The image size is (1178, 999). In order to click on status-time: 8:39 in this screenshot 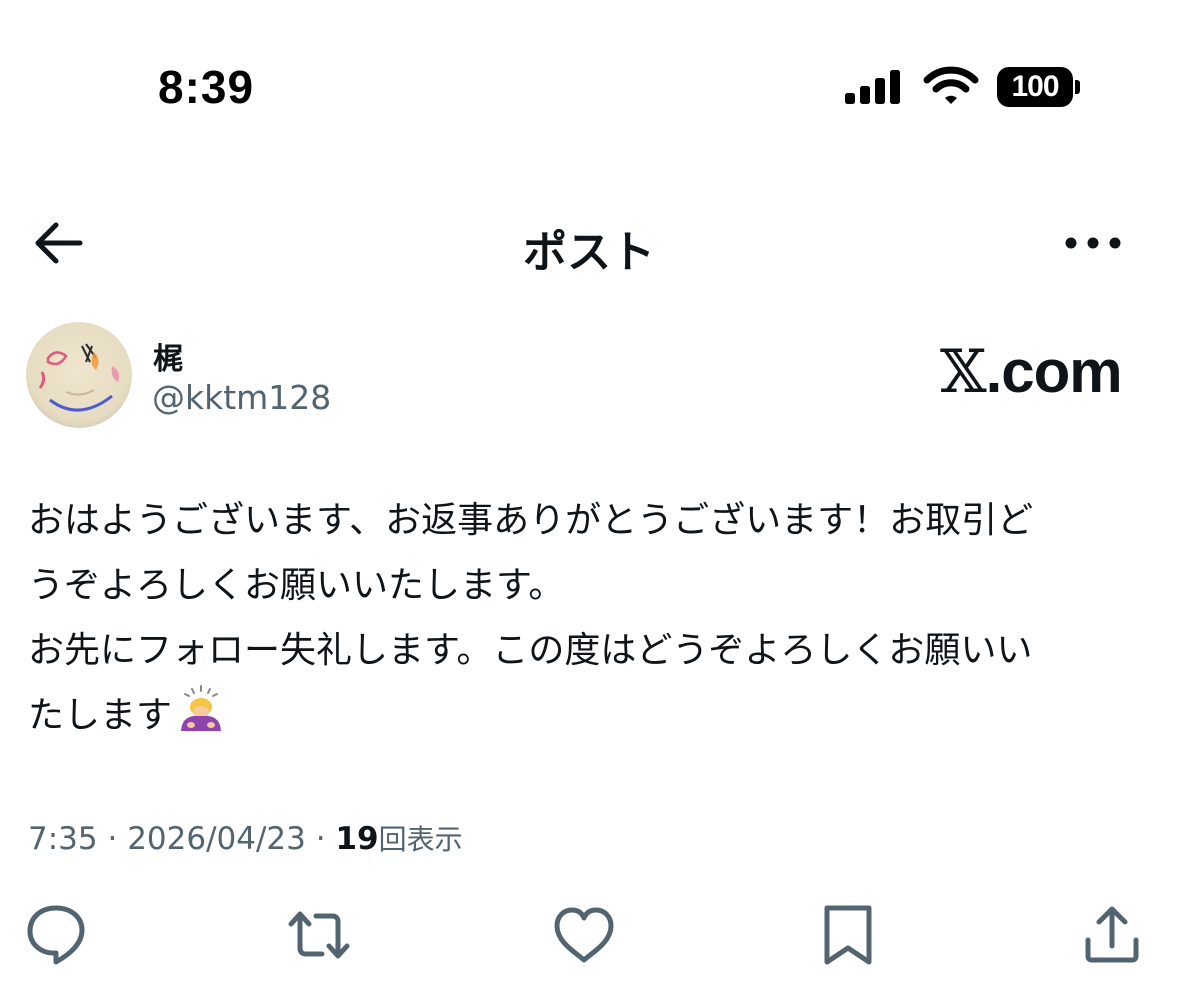, I will do `click(206, 87)`.